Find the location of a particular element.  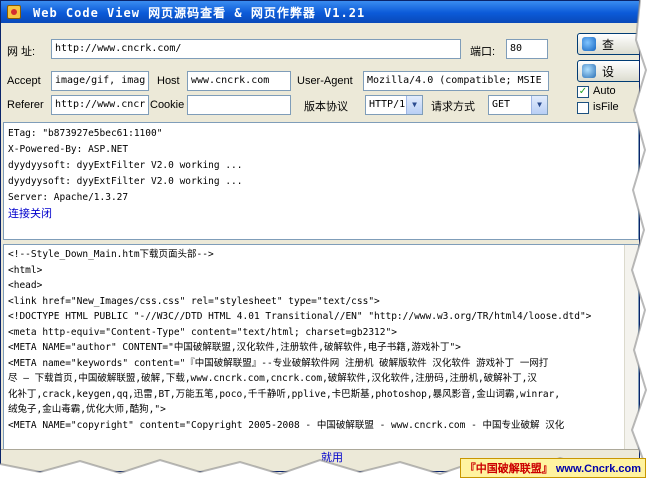

brand-watermark: 『中国破解联盟』 www.Cncrk.com is located at coordinates (552, 468).